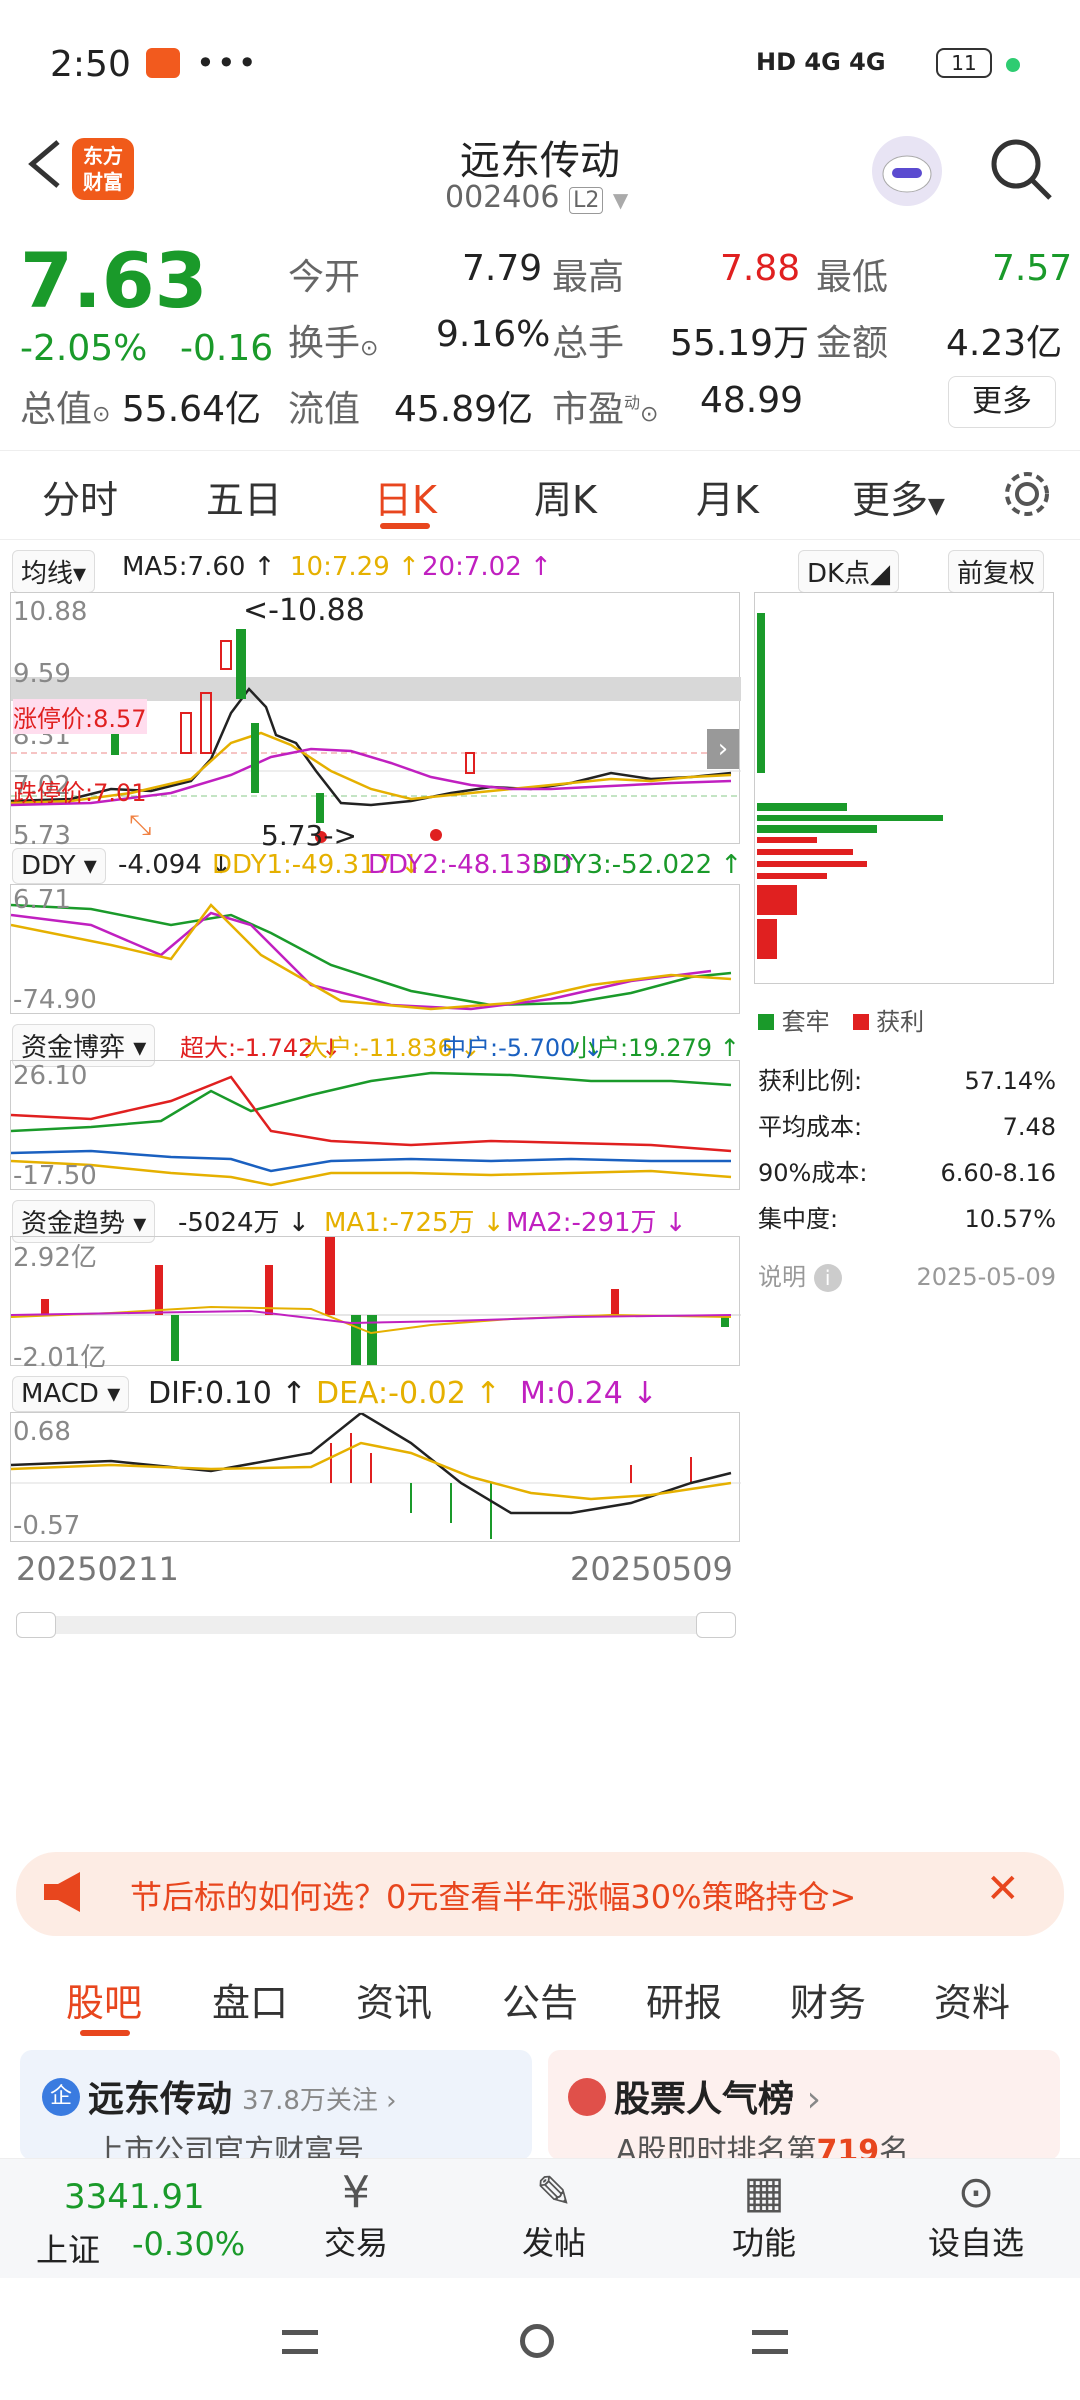 This screenshot has width=1080, height=2400. What do you see at coordinates (55, 1258) in the screenshot?
I see `trend-y-top: 2.92亿` at bounding box center [55, 1258].